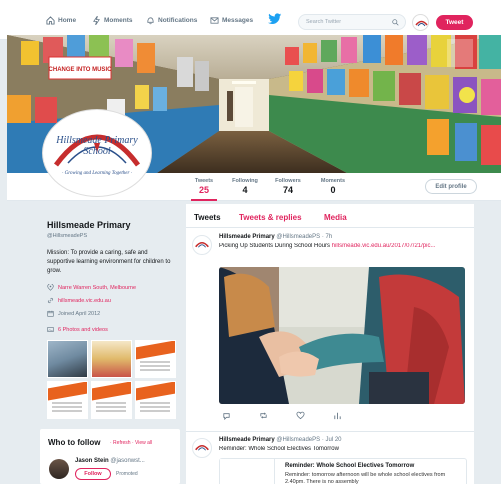  I want to click on like-icon, so click(300, 415).